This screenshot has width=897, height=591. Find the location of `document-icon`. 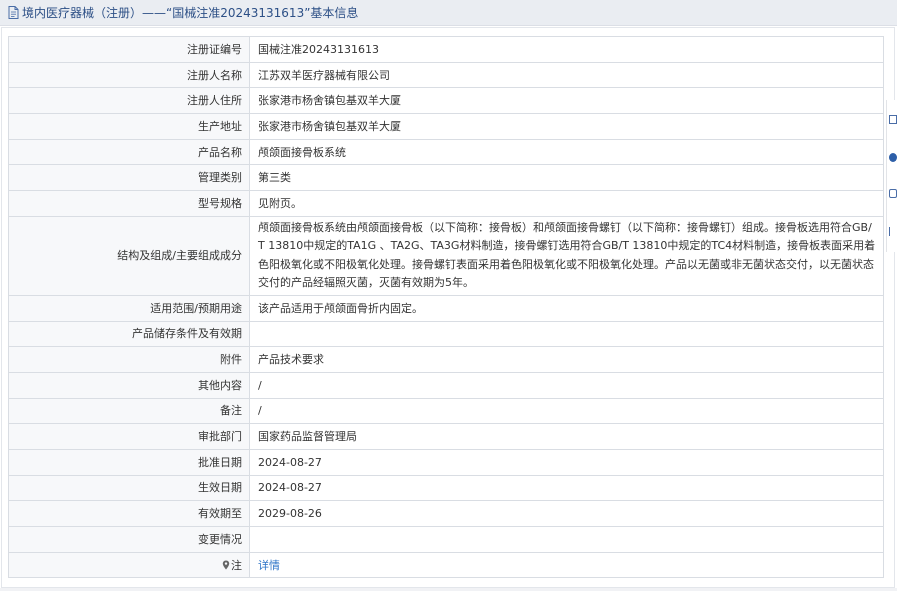

document-icon is located at coordinates (13, 12).